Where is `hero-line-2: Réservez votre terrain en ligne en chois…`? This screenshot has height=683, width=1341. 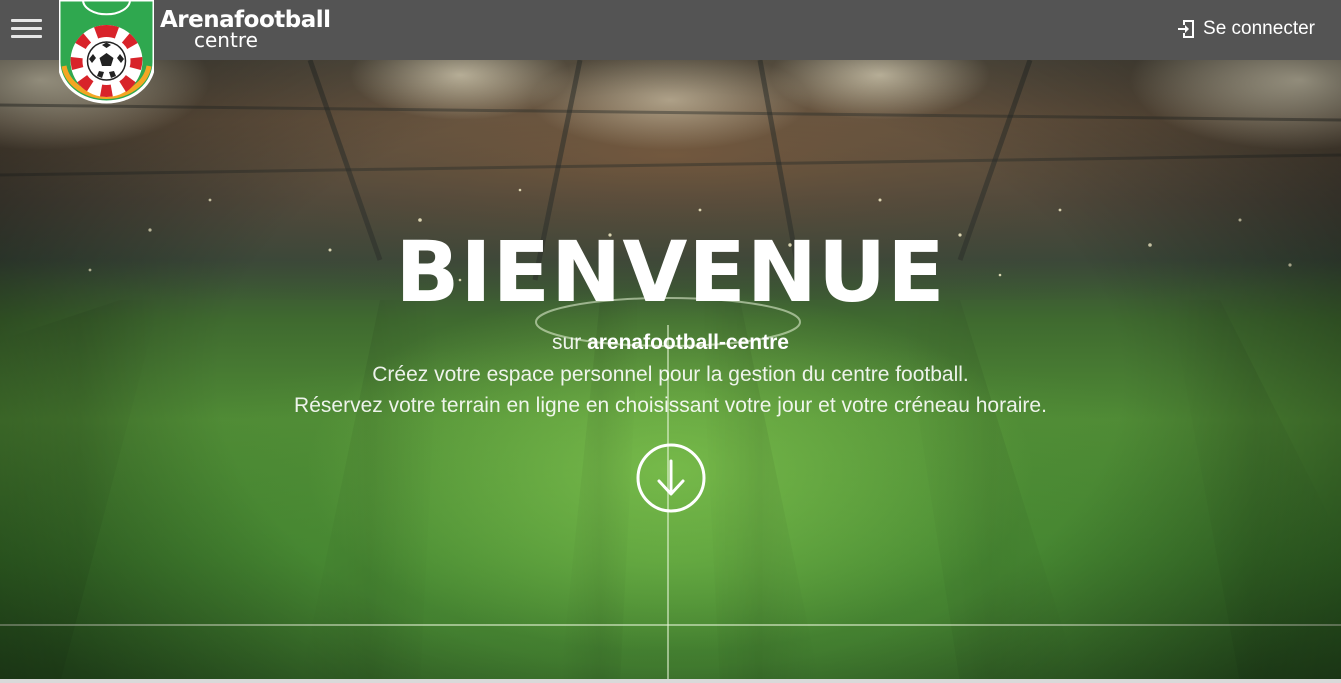
hero-line-2: Réservez votre terrain en ligne en chois… is located at coordinates (670, 405).